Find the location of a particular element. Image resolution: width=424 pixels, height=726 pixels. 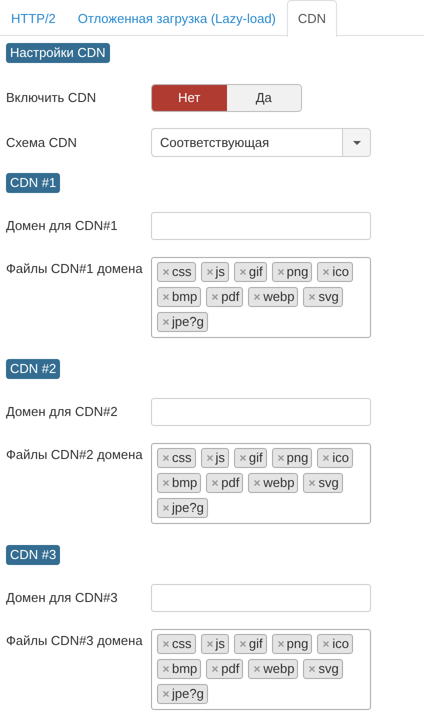

scheme-dropdown: Соответствующая is located at coordinates (261, 142).